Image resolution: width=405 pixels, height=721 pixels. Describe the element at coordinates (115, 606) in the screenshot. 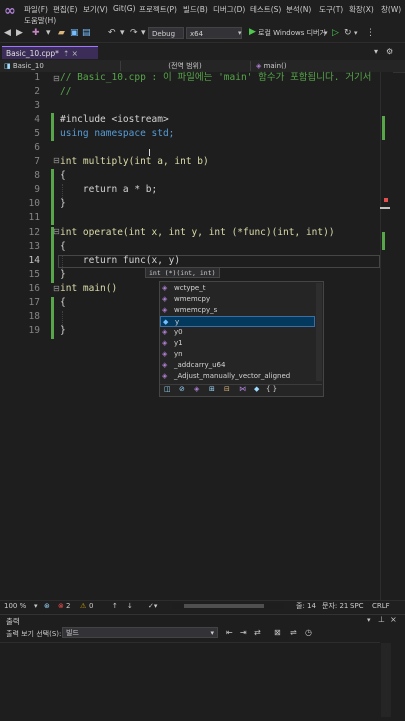

I see `arrow-up-icon: ↑` at that location.